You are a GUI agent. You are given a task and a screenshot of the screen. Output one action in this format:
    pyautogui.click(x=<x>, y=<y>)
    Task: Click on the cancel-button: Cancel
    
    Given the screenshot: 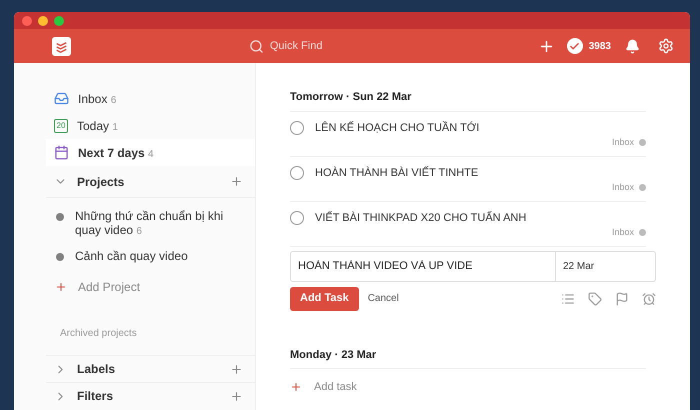 What is the action you would take?
    pyautogui.click(x=383, y=298)
    